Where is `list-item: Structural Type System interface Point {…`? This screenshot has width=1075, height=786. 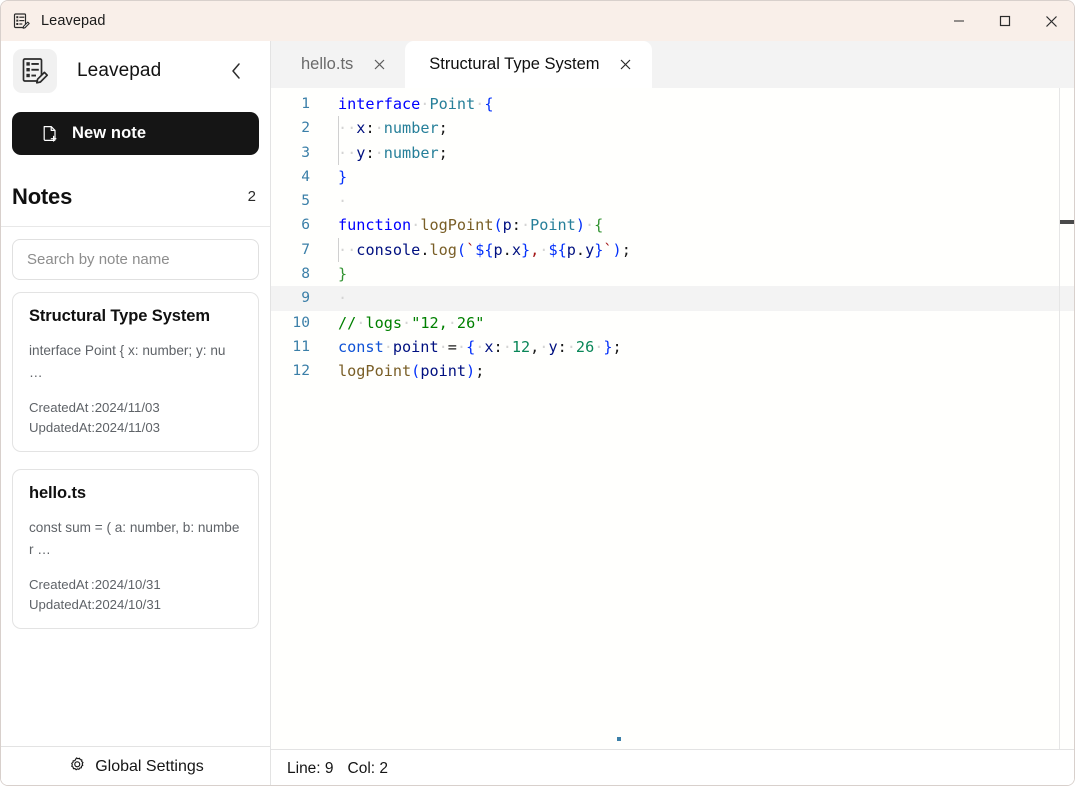
list-item: Structural Type System interface Point {… is located at coordinates (135, 372).